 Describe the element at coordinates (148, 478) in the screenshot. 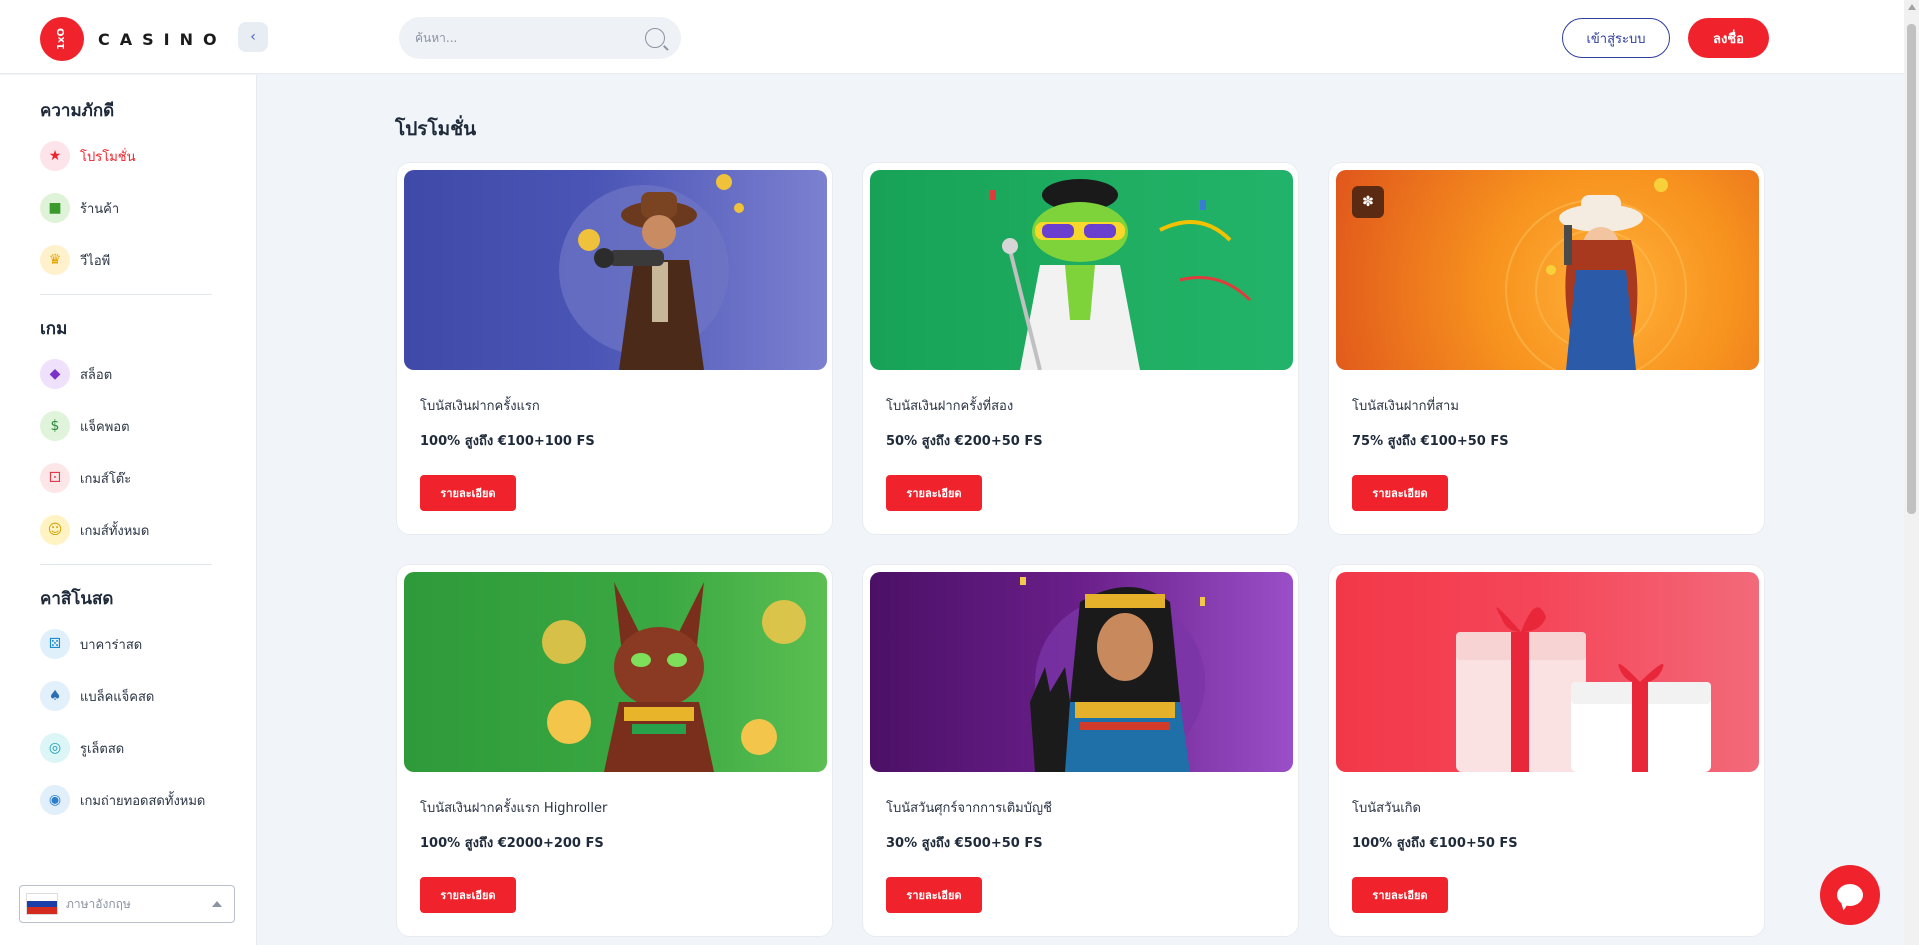

I see `sidebar-item-table-games: ⚀ เกมส์โต๊ะ` at that location.